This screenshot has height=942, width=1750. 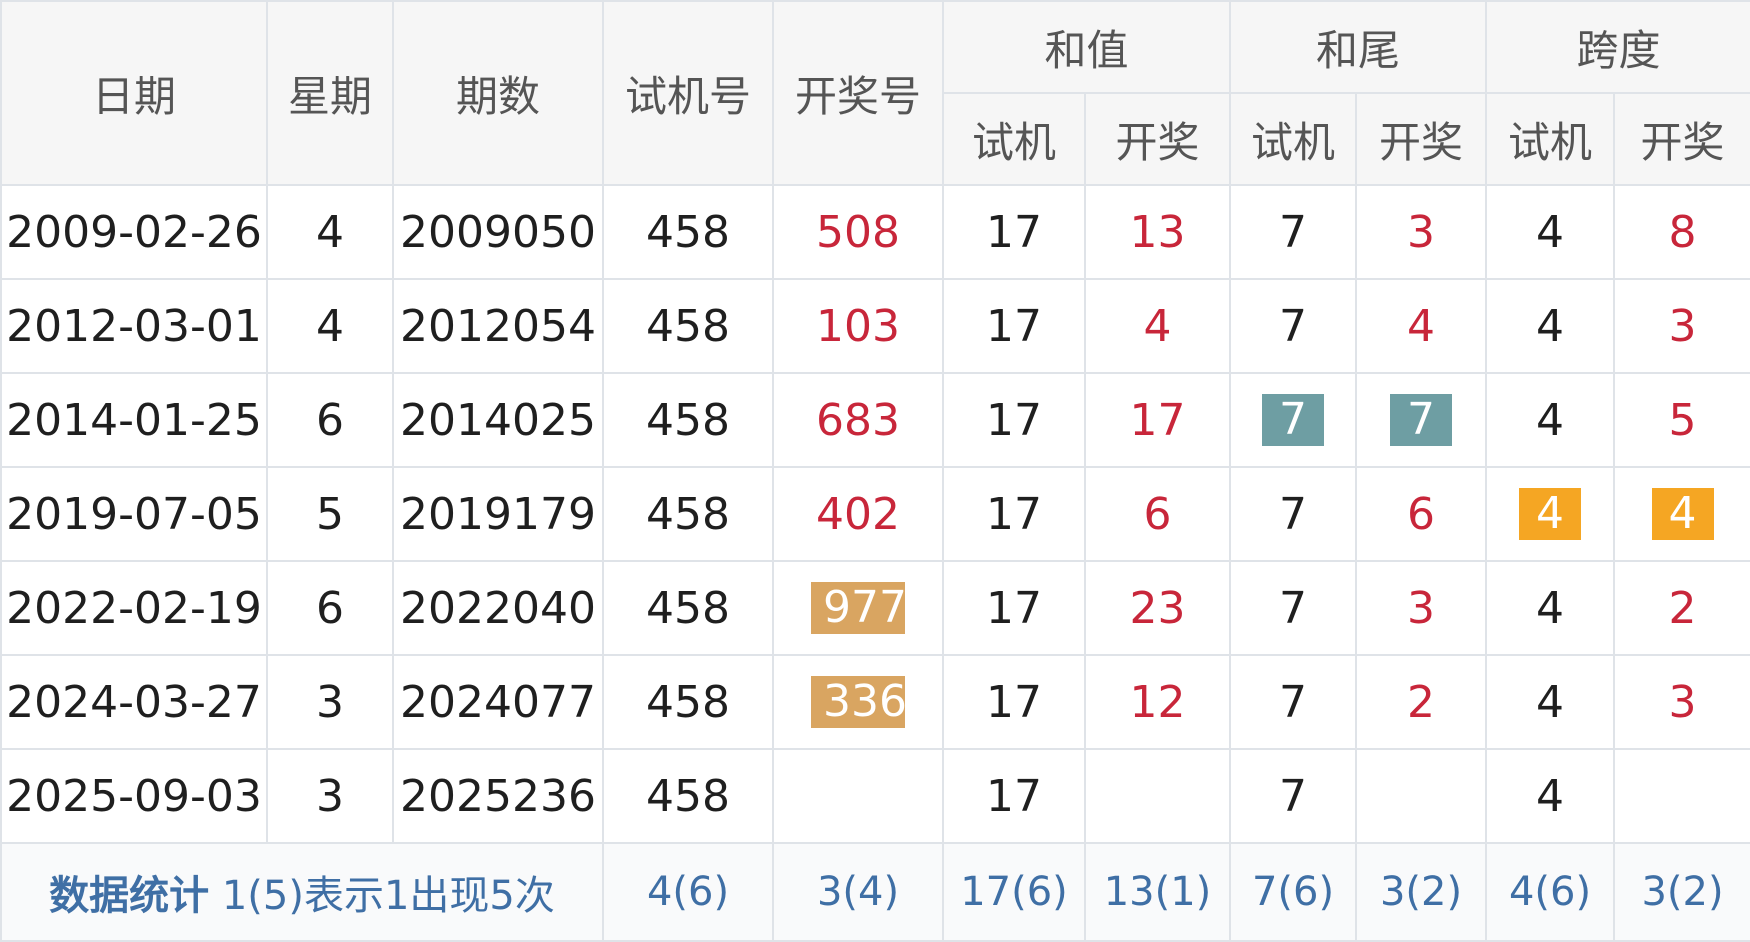 What do you see at coordinates (1681, 892) in the screenshot?
I see `stats-span-draw: 3(2)` at bounding box center [1681, 892].